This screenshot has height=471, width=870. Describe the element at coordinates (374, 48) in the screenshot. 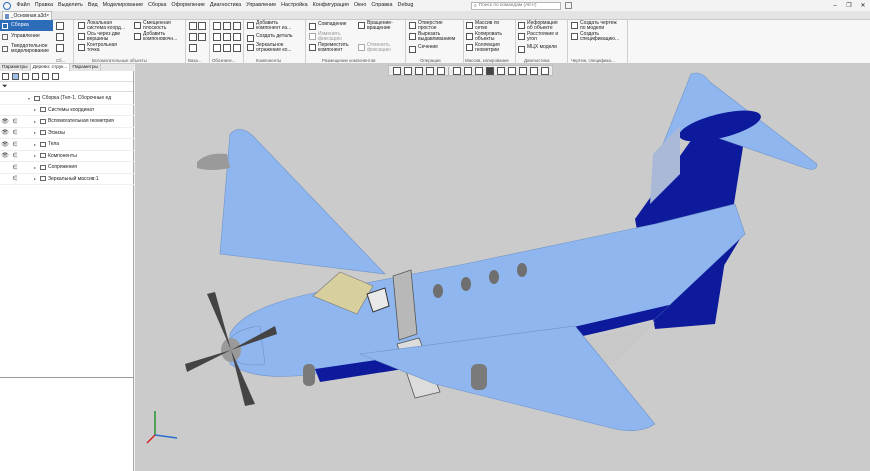

I see `cancel-fixation-button: Отменить фиксацию` at that location.